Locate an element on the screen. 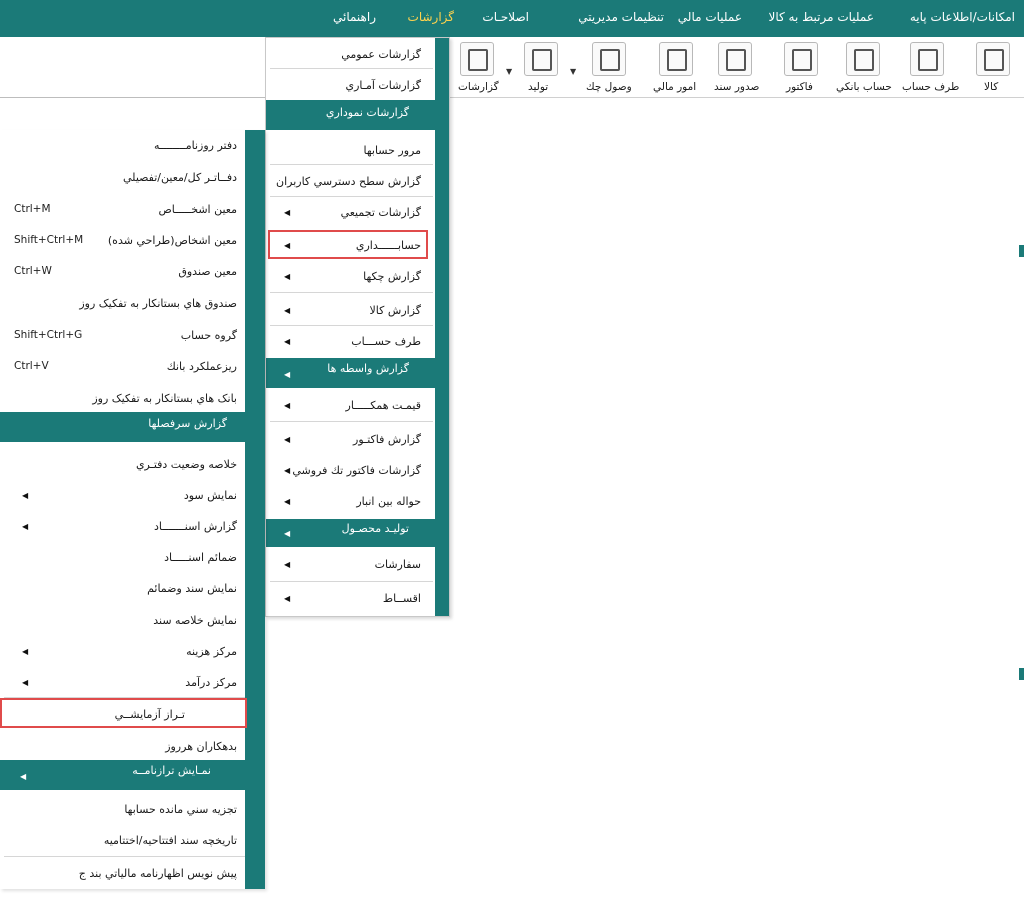  menu-item-account-review: مرور حسابها is located at coordinates (347, 151).